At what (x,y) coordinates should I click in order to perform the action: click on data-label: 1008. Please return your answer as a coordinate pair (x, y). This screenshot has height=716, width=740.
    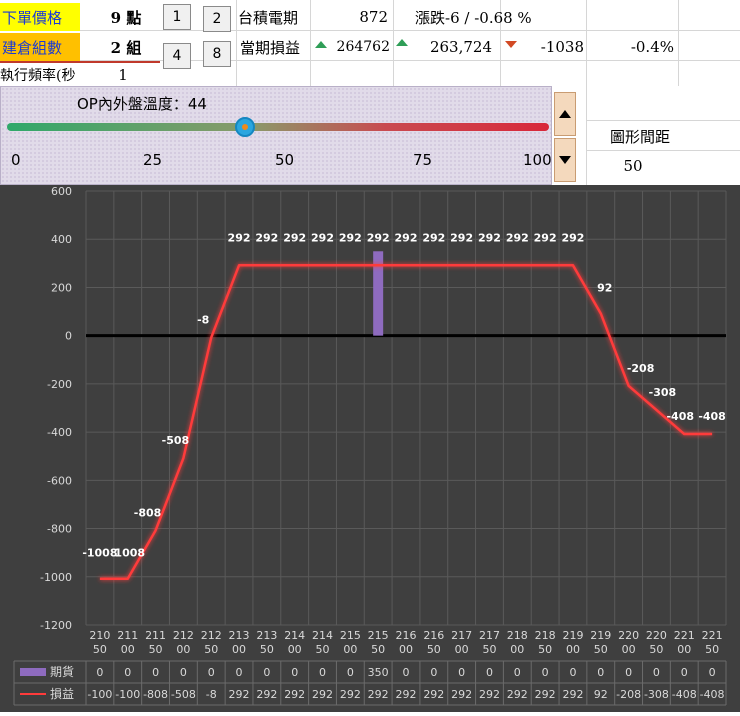
    Looking at the image, I should click on (129, 553).